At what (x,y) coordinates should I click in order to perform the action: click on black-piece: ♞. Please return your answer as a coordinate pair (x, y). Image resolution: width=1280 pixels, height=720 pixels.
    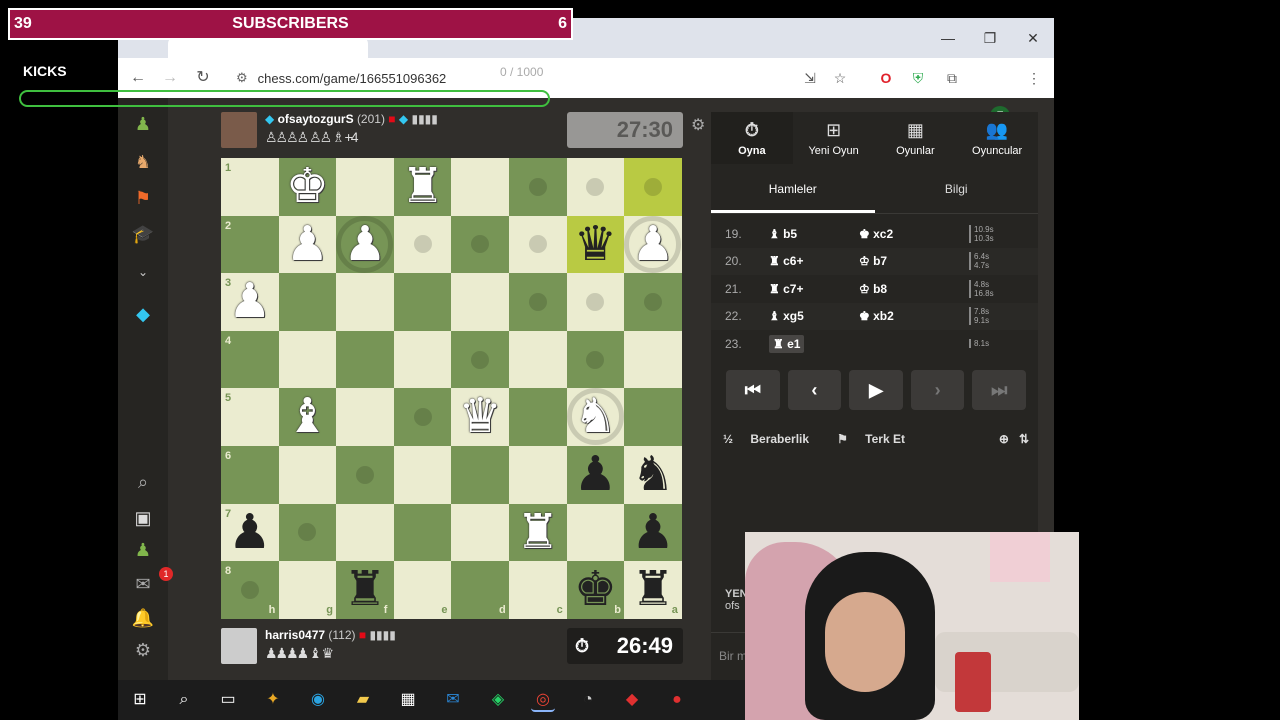
    Looking at the image, I should click on (653, 475).